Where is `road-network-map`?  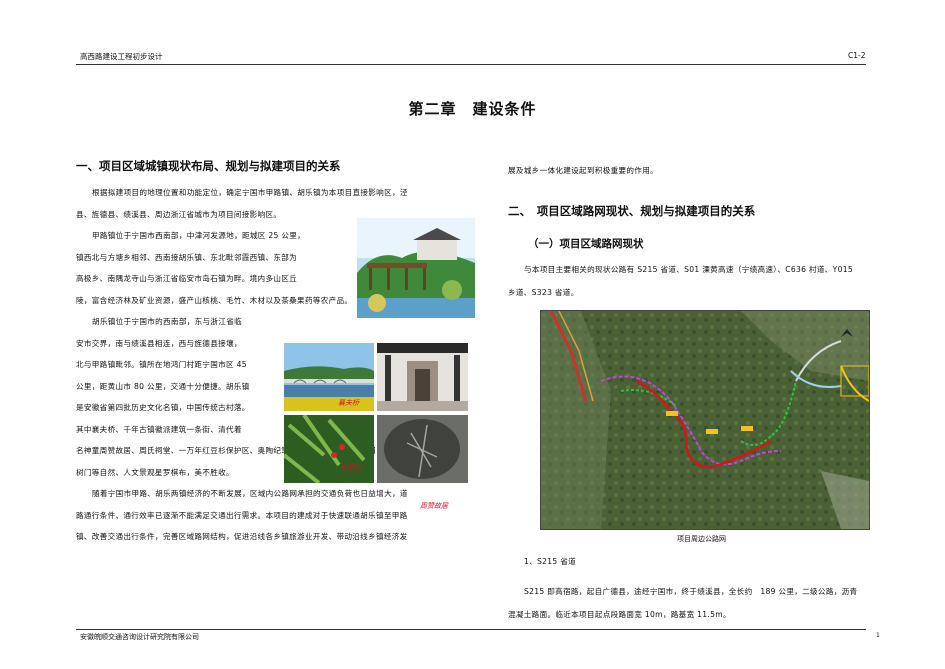 road-network-map is located at coordinates (705, 420).